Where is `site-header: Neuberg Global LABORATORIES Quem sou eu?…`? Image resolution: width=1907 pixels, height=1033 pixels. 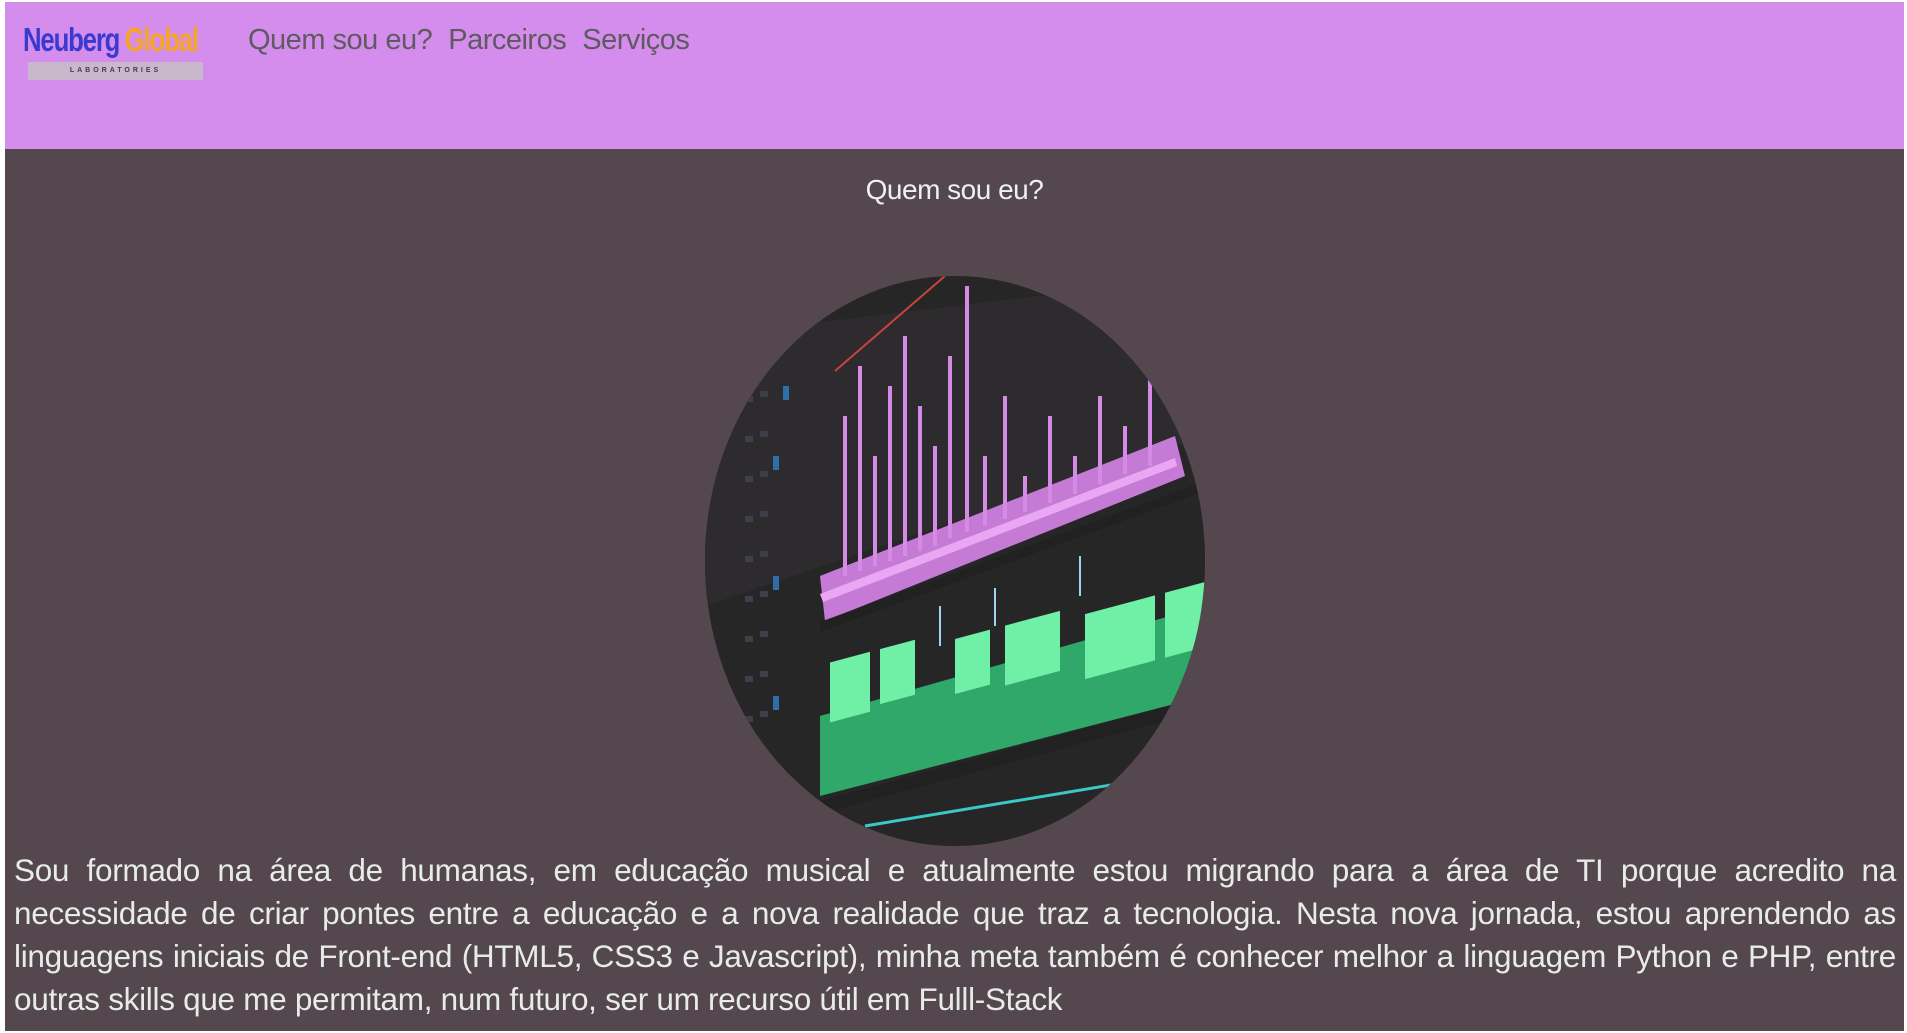
site-header: Neuberg Global LABORATORIES Quem sou eu?… is located at coordinates (954, 75).